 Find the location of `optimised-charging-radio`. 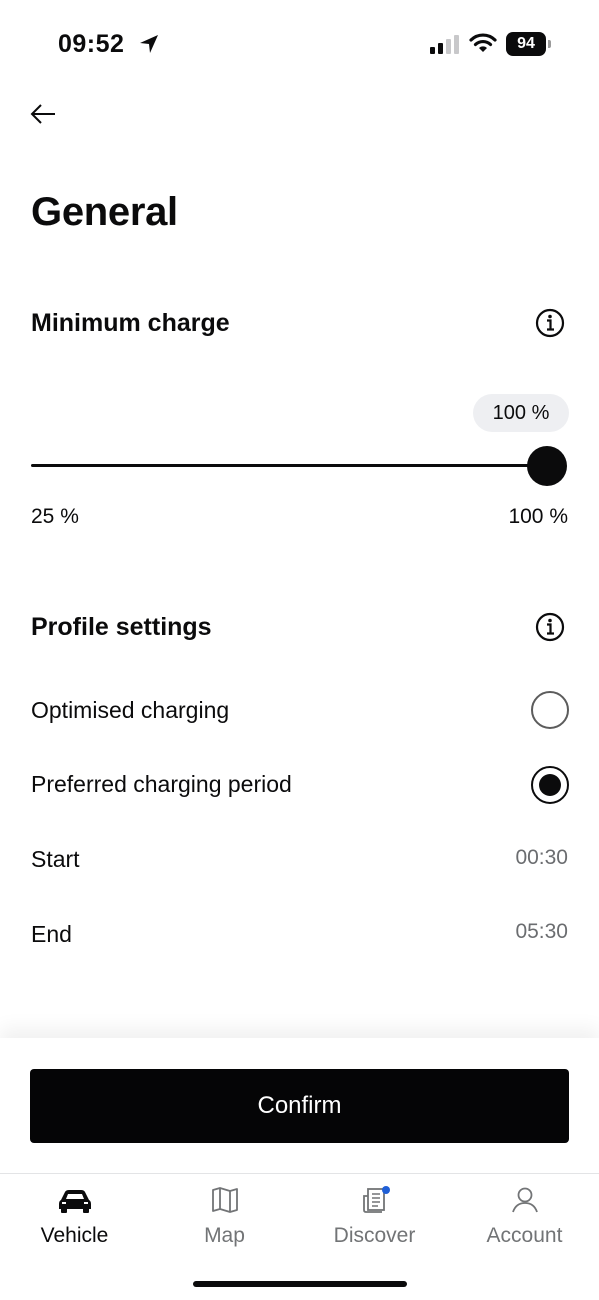

optimised-charging-radio is located at coordinates (550, 710).